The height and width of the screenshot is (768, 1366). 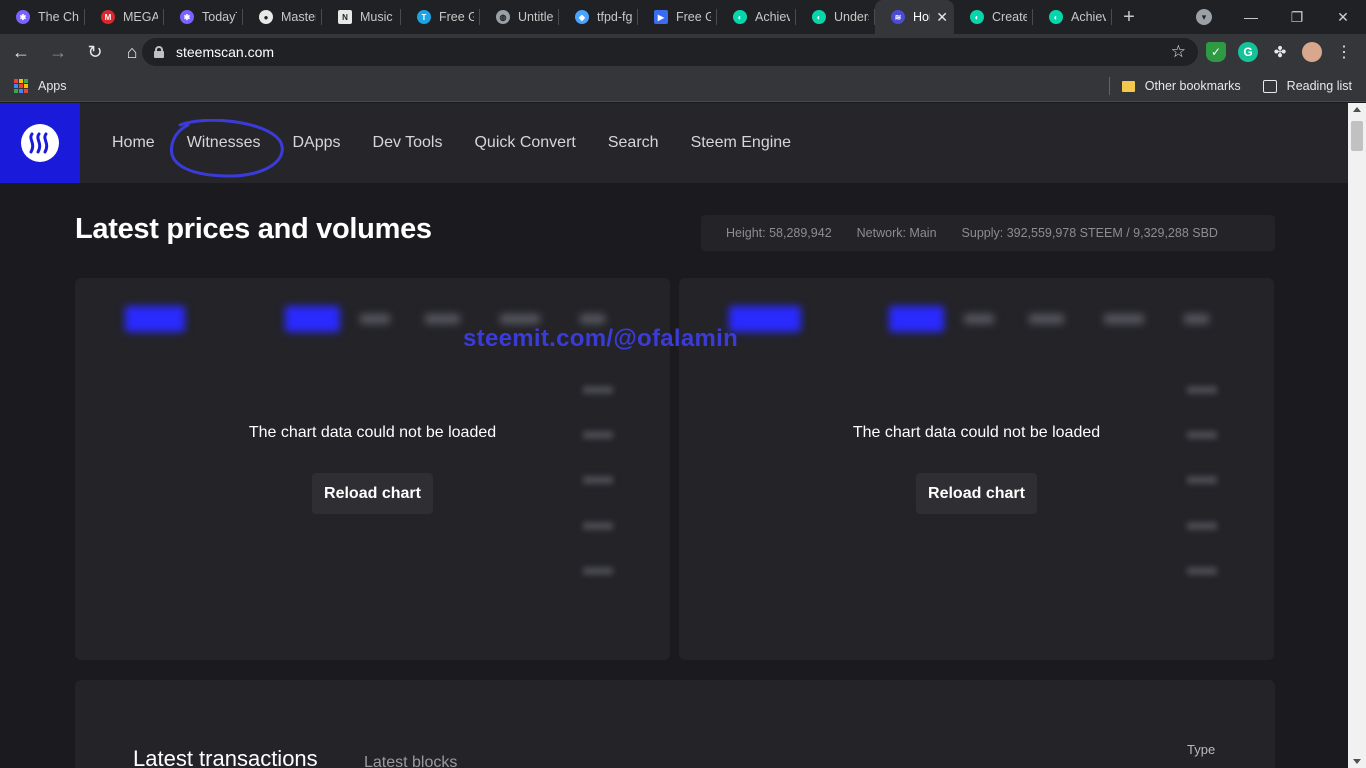 I want to click on divider, so click(x=1109, y=86).